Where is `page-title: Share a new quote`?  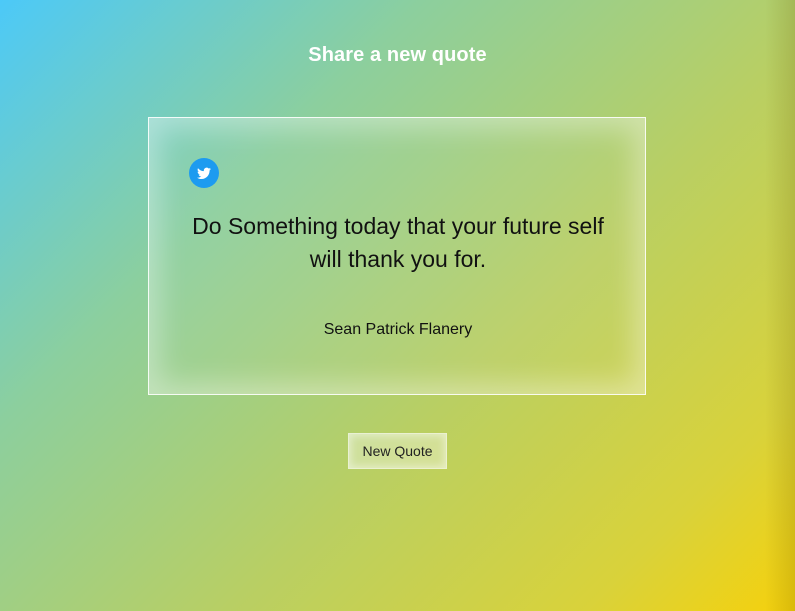 page-title: Share a new quote is located at coordinates (397, 55).